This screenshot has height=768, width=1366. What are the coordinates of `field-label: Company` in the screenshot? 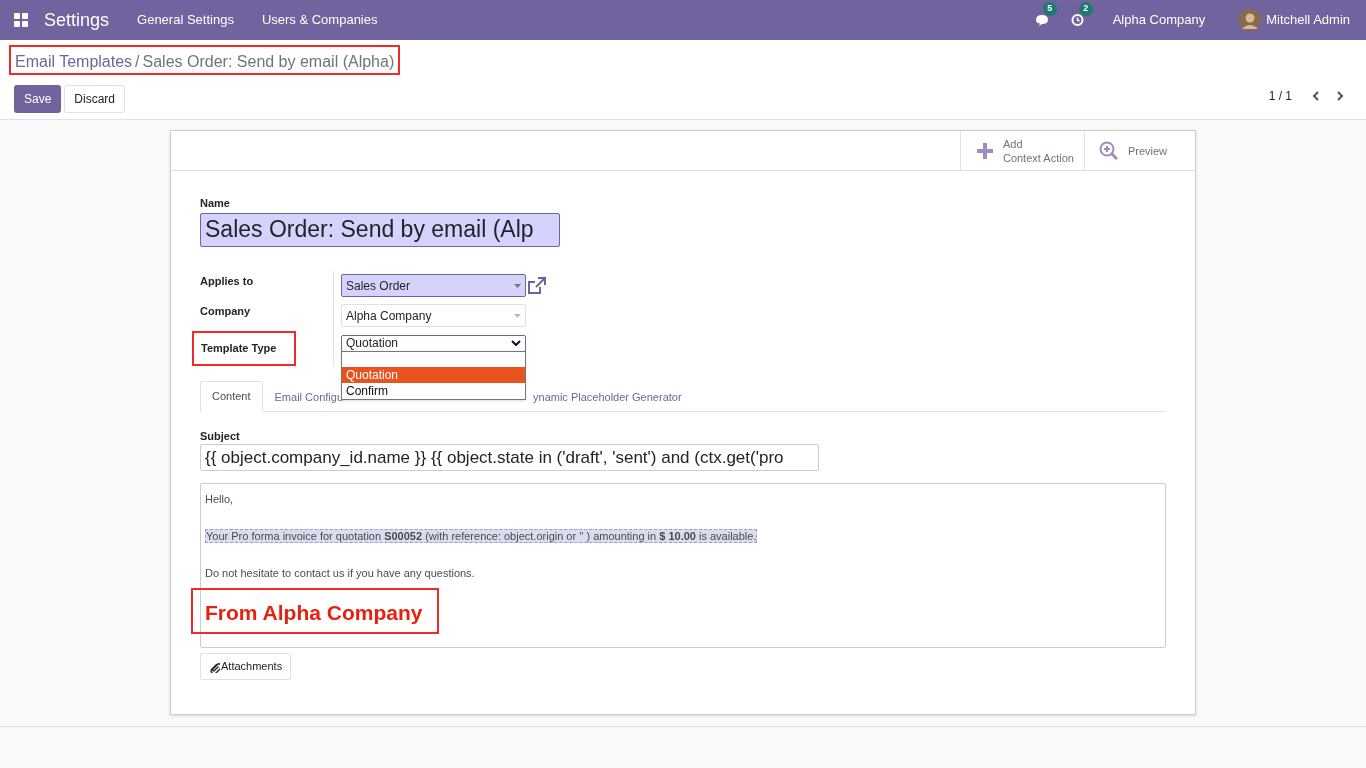 It's located at (226, 311).